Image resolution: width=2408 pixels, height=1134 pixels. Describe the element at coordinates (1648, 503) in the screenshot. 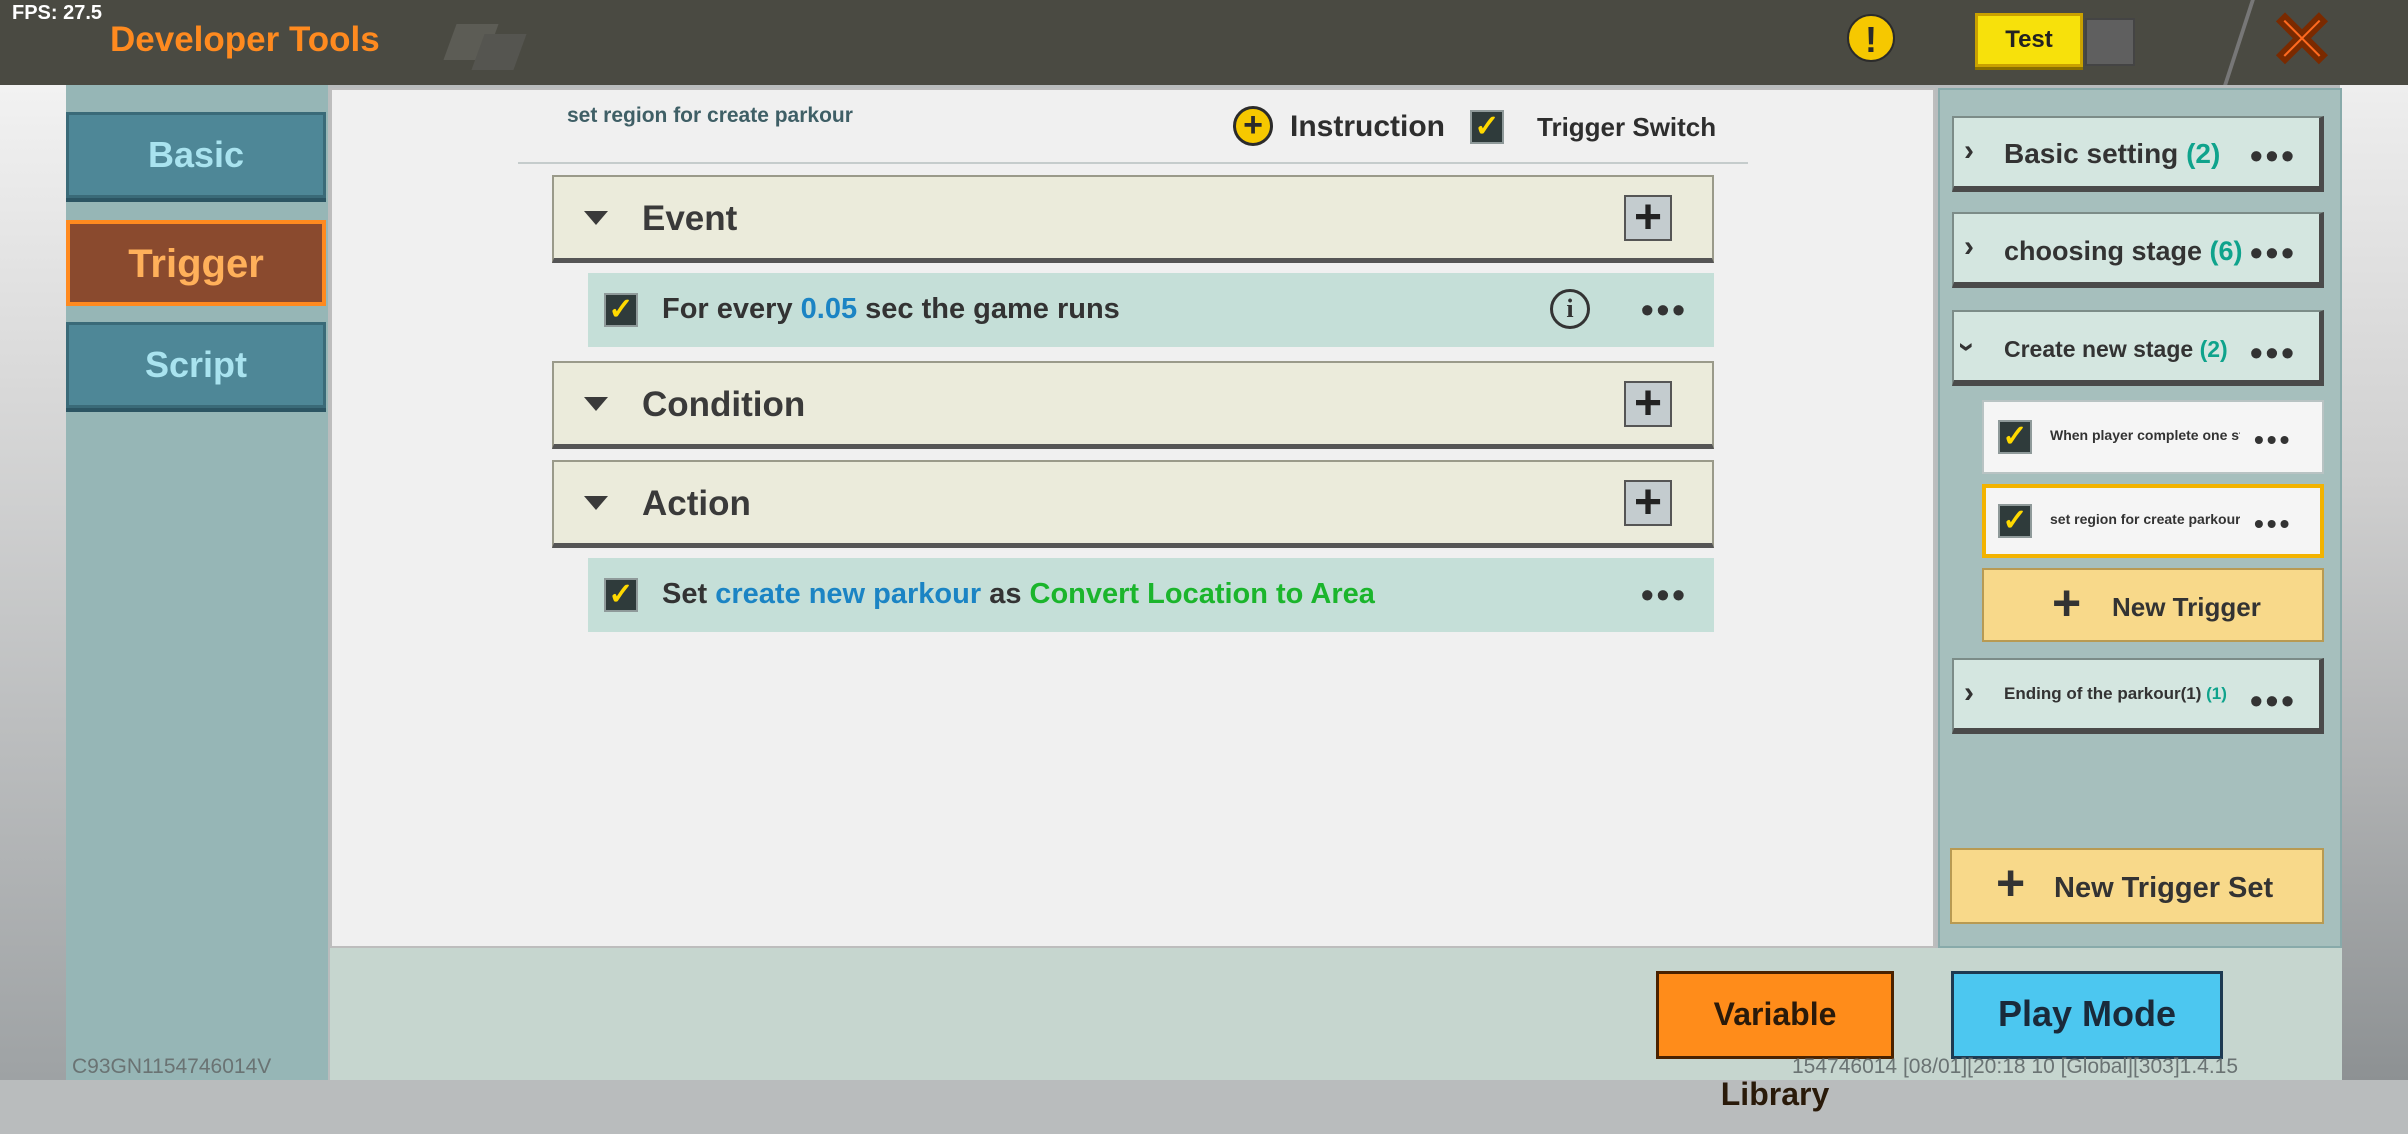

I see `add-action-button: +` at that location.